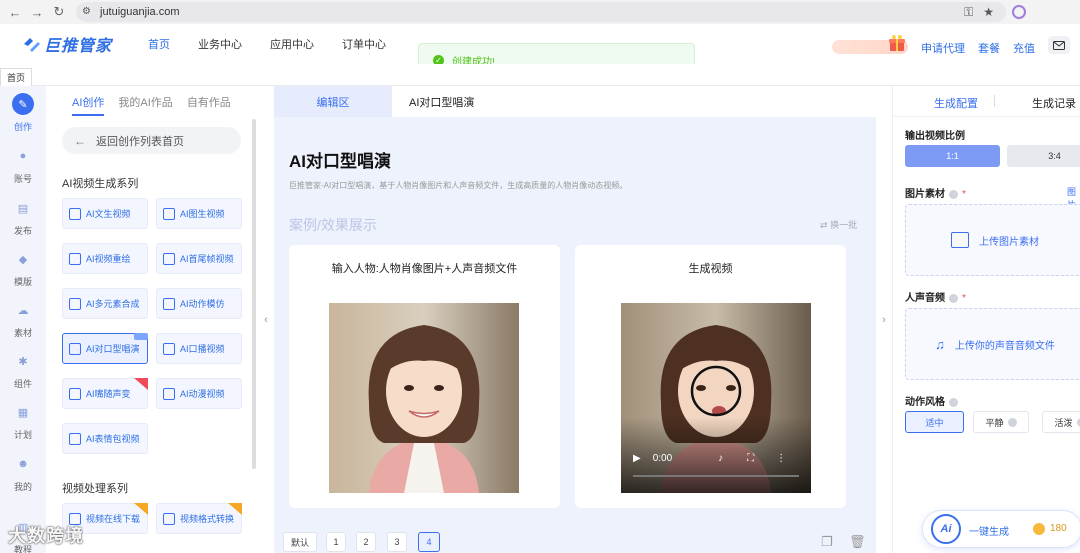 This screenshot has width=1080, height=553. I want to click on style-label: 适中, so click(934, 422).